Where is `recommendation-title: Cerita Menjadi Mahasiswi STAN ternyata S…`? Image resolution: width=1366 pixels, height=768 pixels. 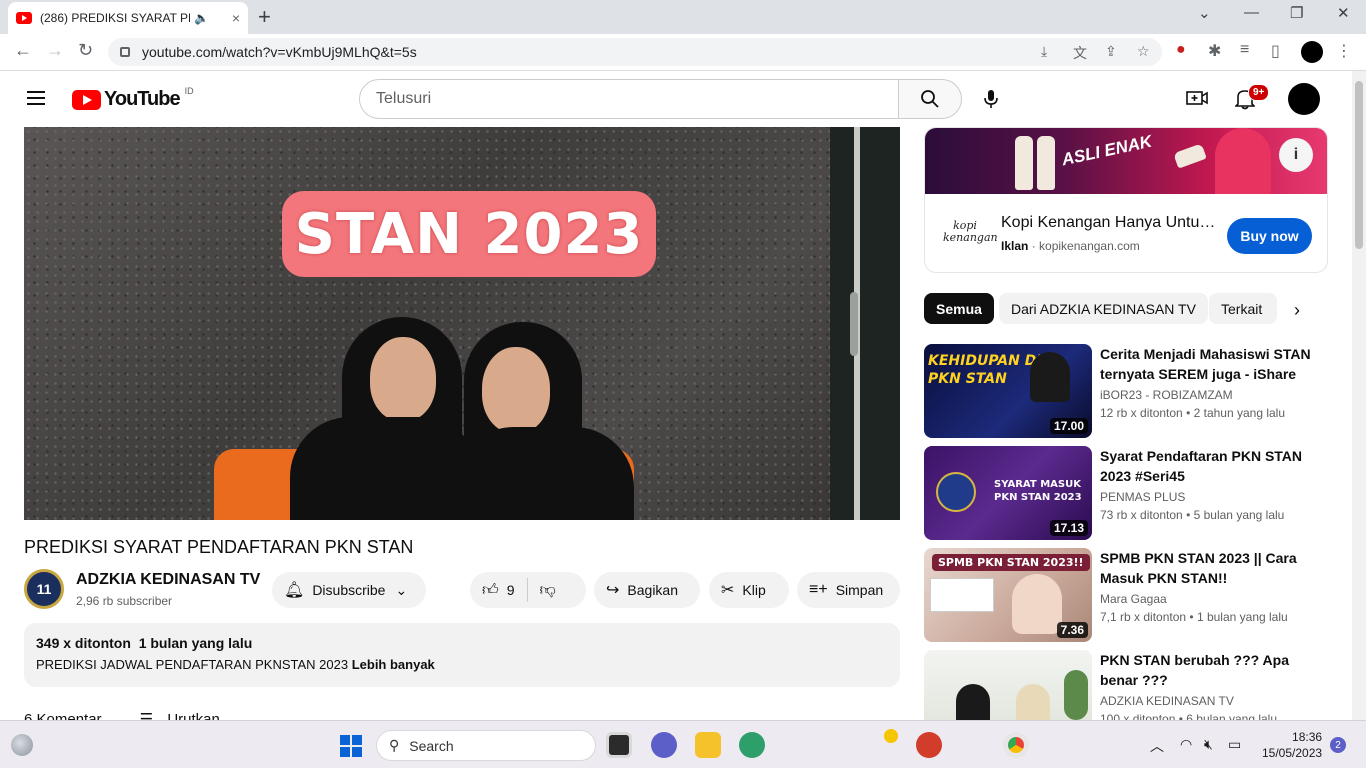
recommendation-title: Cerita Menjadi Mahasiswi STAN ternyata S… is located at coordinates (1210, 364).